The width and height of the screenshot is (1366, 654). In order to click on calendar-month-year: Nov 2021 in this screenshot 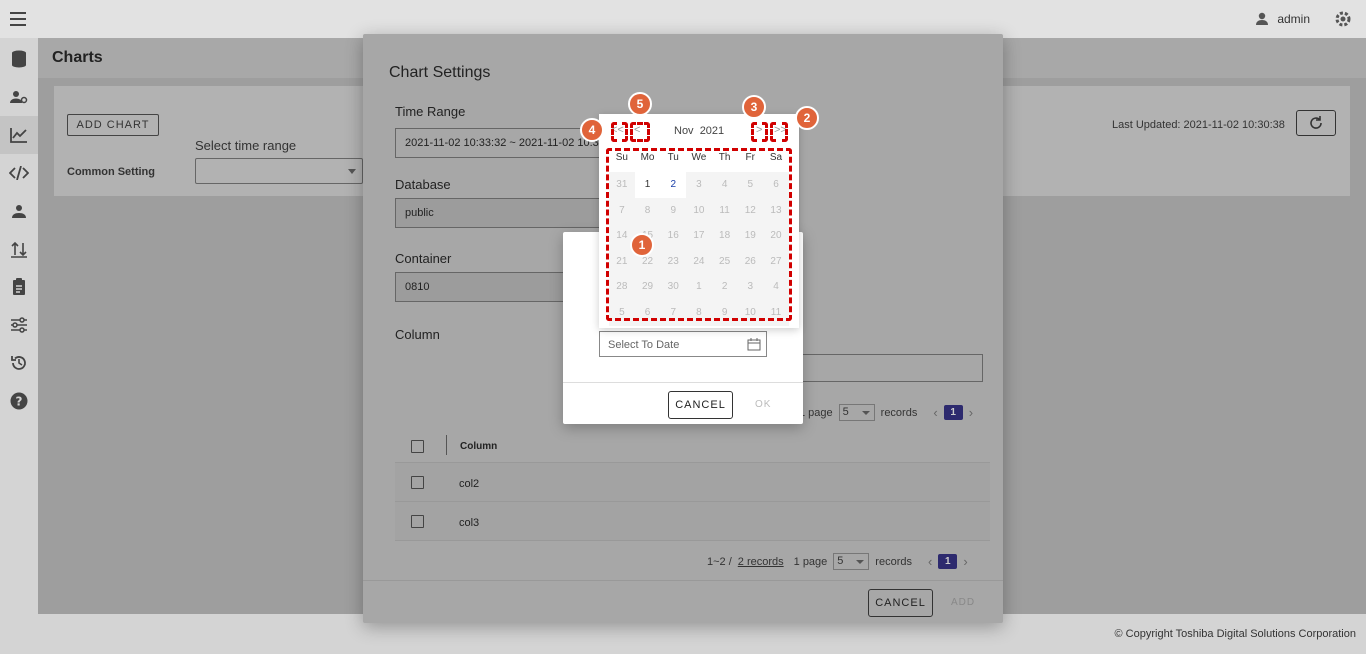, I will do `click(699, 131)`.